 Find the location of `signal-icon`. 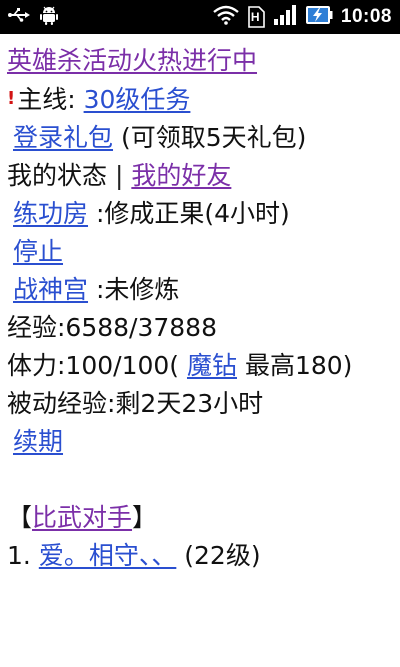

signal-icon is located at coordinates (285, 17).